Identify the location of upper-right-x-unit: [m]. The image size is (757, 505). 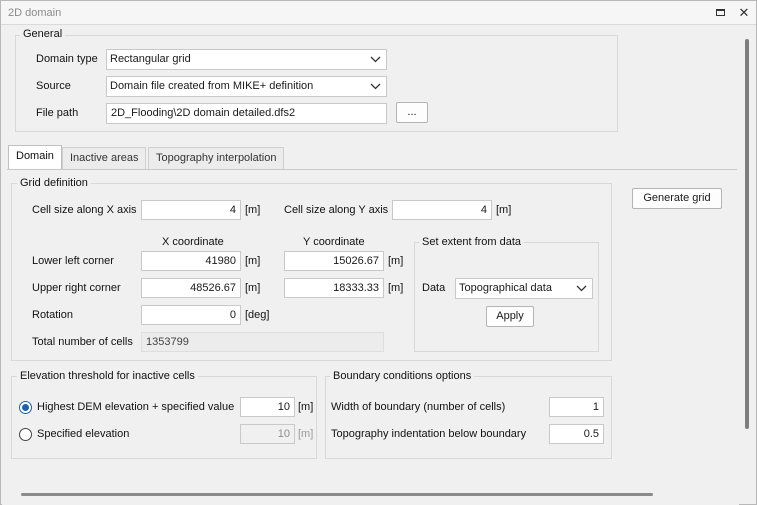
(253, 288).